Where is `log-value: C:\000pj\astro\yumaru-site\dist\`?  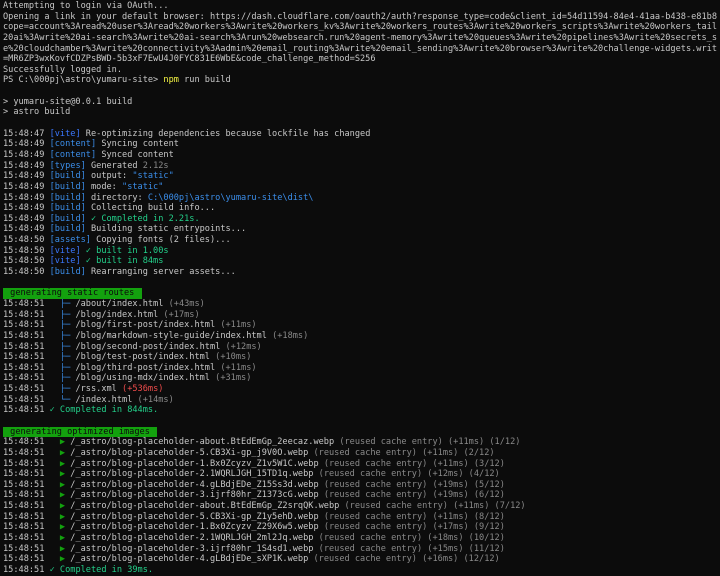
log-value: C:\000pj\astro\yumaru-site\dist\ is located at coordinates (230, 197).